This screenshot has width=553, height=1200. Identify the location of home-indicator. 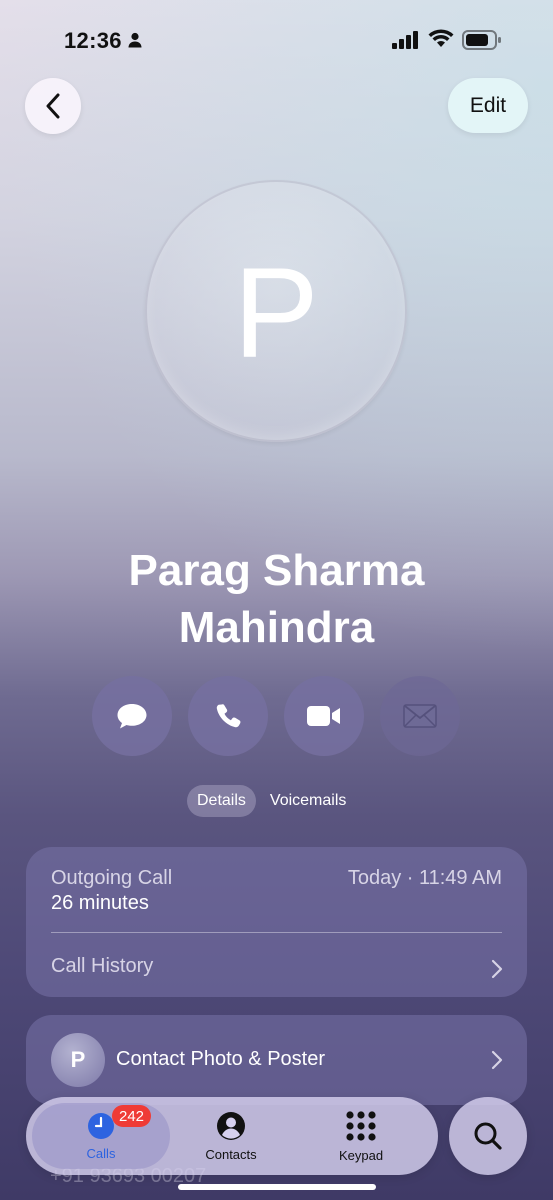
(277, 1187).